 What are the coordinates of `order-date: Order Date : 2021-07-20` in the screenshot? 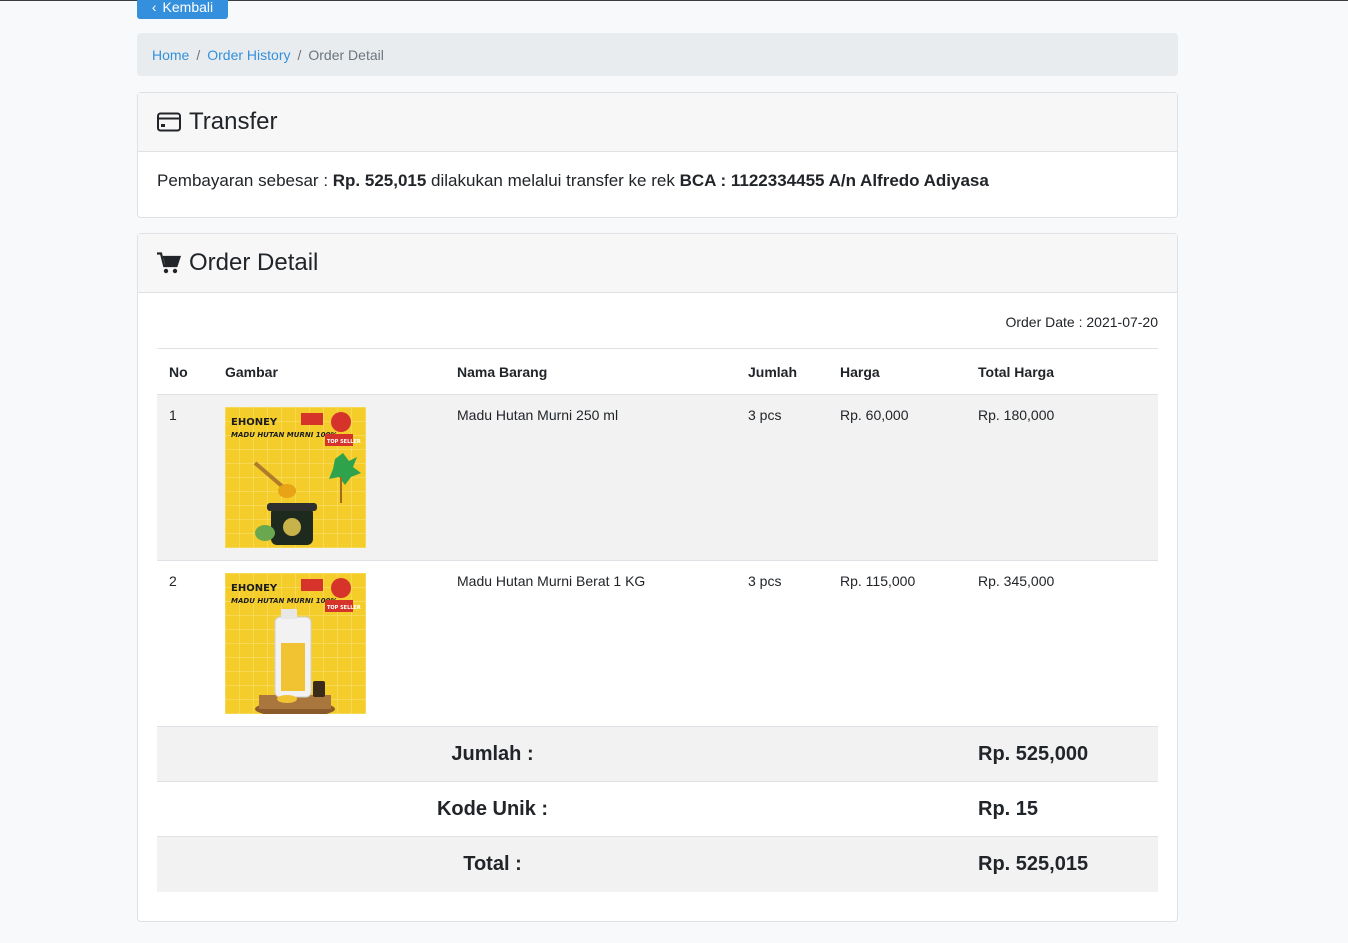 It's located at (1081, 322).